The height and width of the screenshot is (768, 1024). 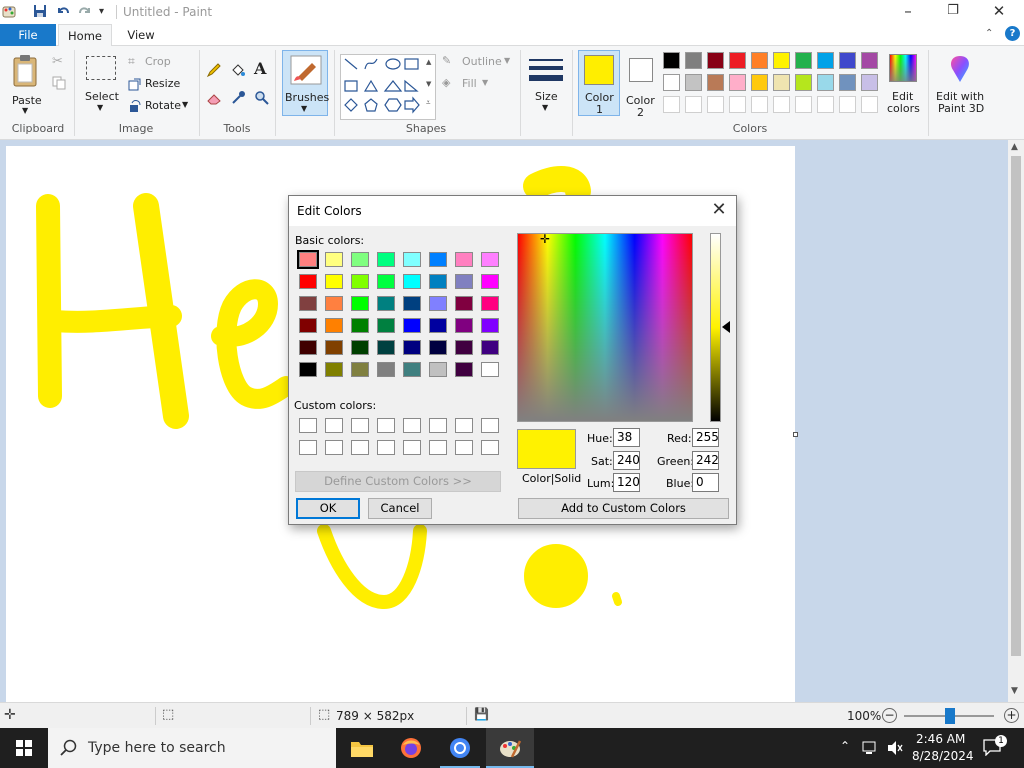 I want to click on shapes-scroll-up-icon: ▲, so click(x=428, y=62).